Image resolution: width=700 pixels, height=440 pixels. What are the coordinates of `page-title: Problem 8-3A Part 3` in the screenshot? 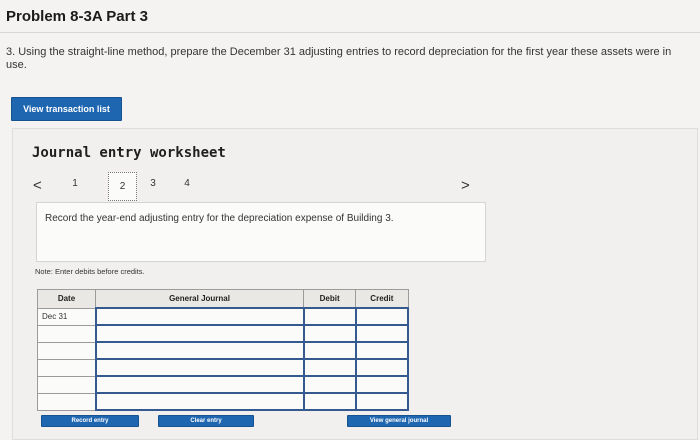 It's located at (77, 16).